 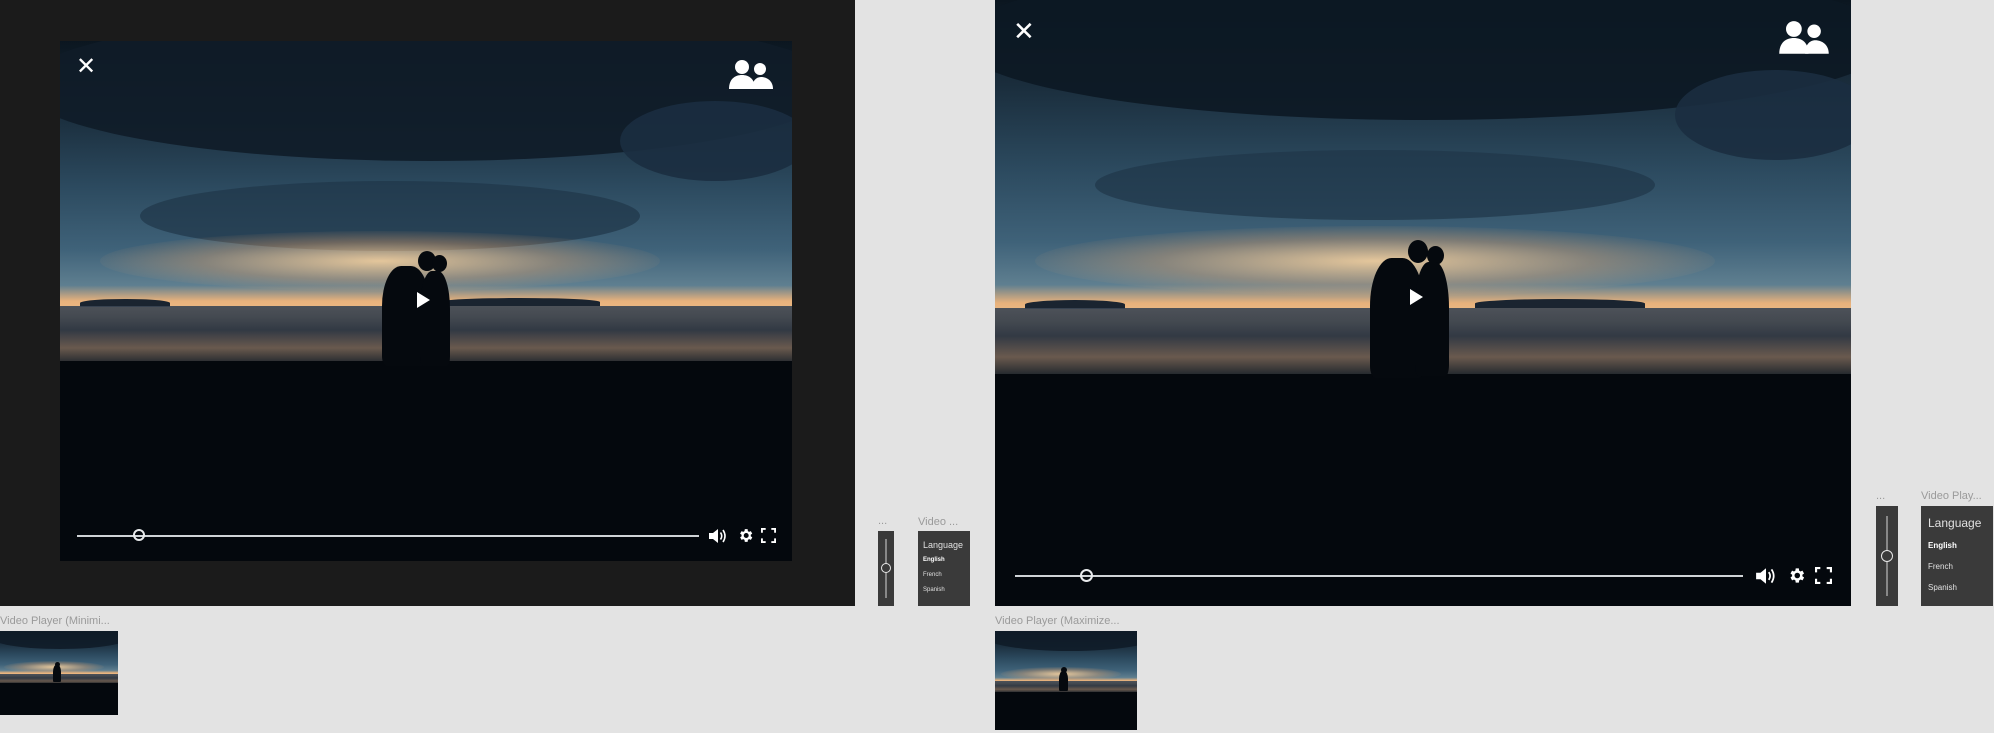 What do you see at coordinates (943, 545) in the screenshot?
I see `language-menu-title: Language` at bounding box center [943, 545].